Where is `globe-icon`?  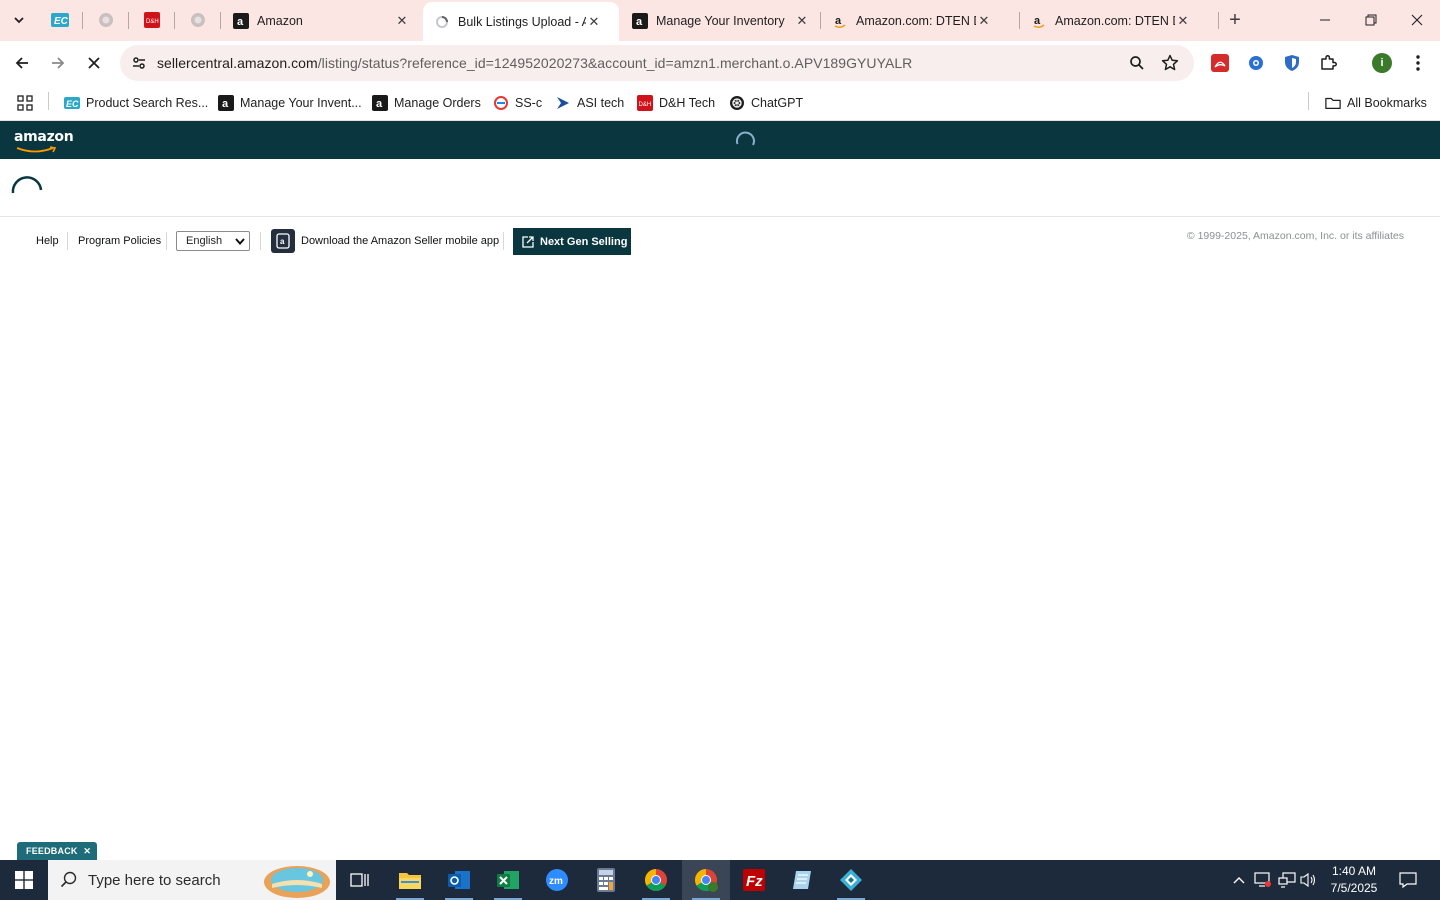 globe-icon is located at coordinates (198, 20).